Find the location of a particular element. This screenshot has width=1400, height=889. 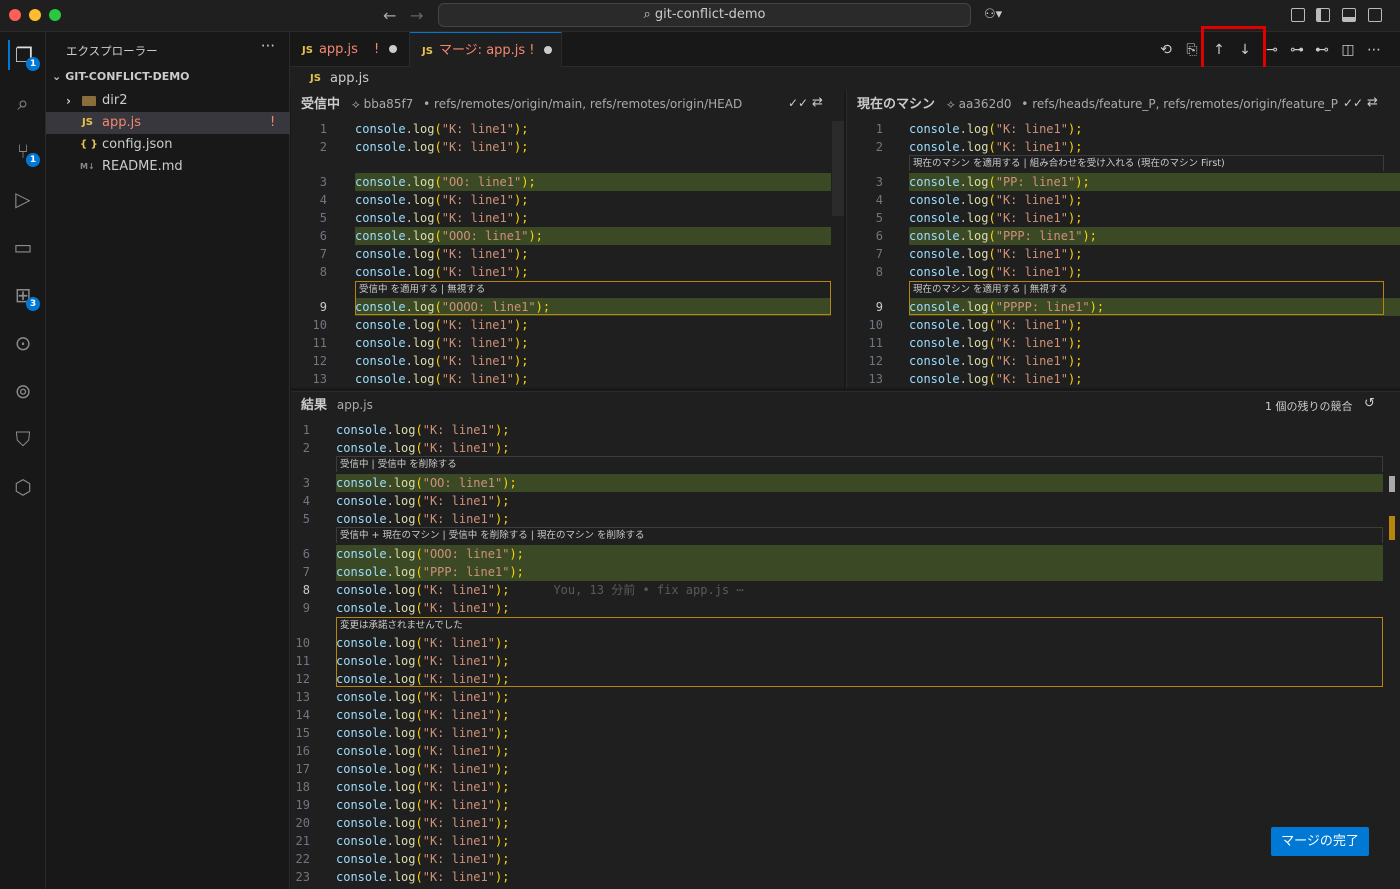

reset-icon: ↺ is located at coordinates (1369, 403).